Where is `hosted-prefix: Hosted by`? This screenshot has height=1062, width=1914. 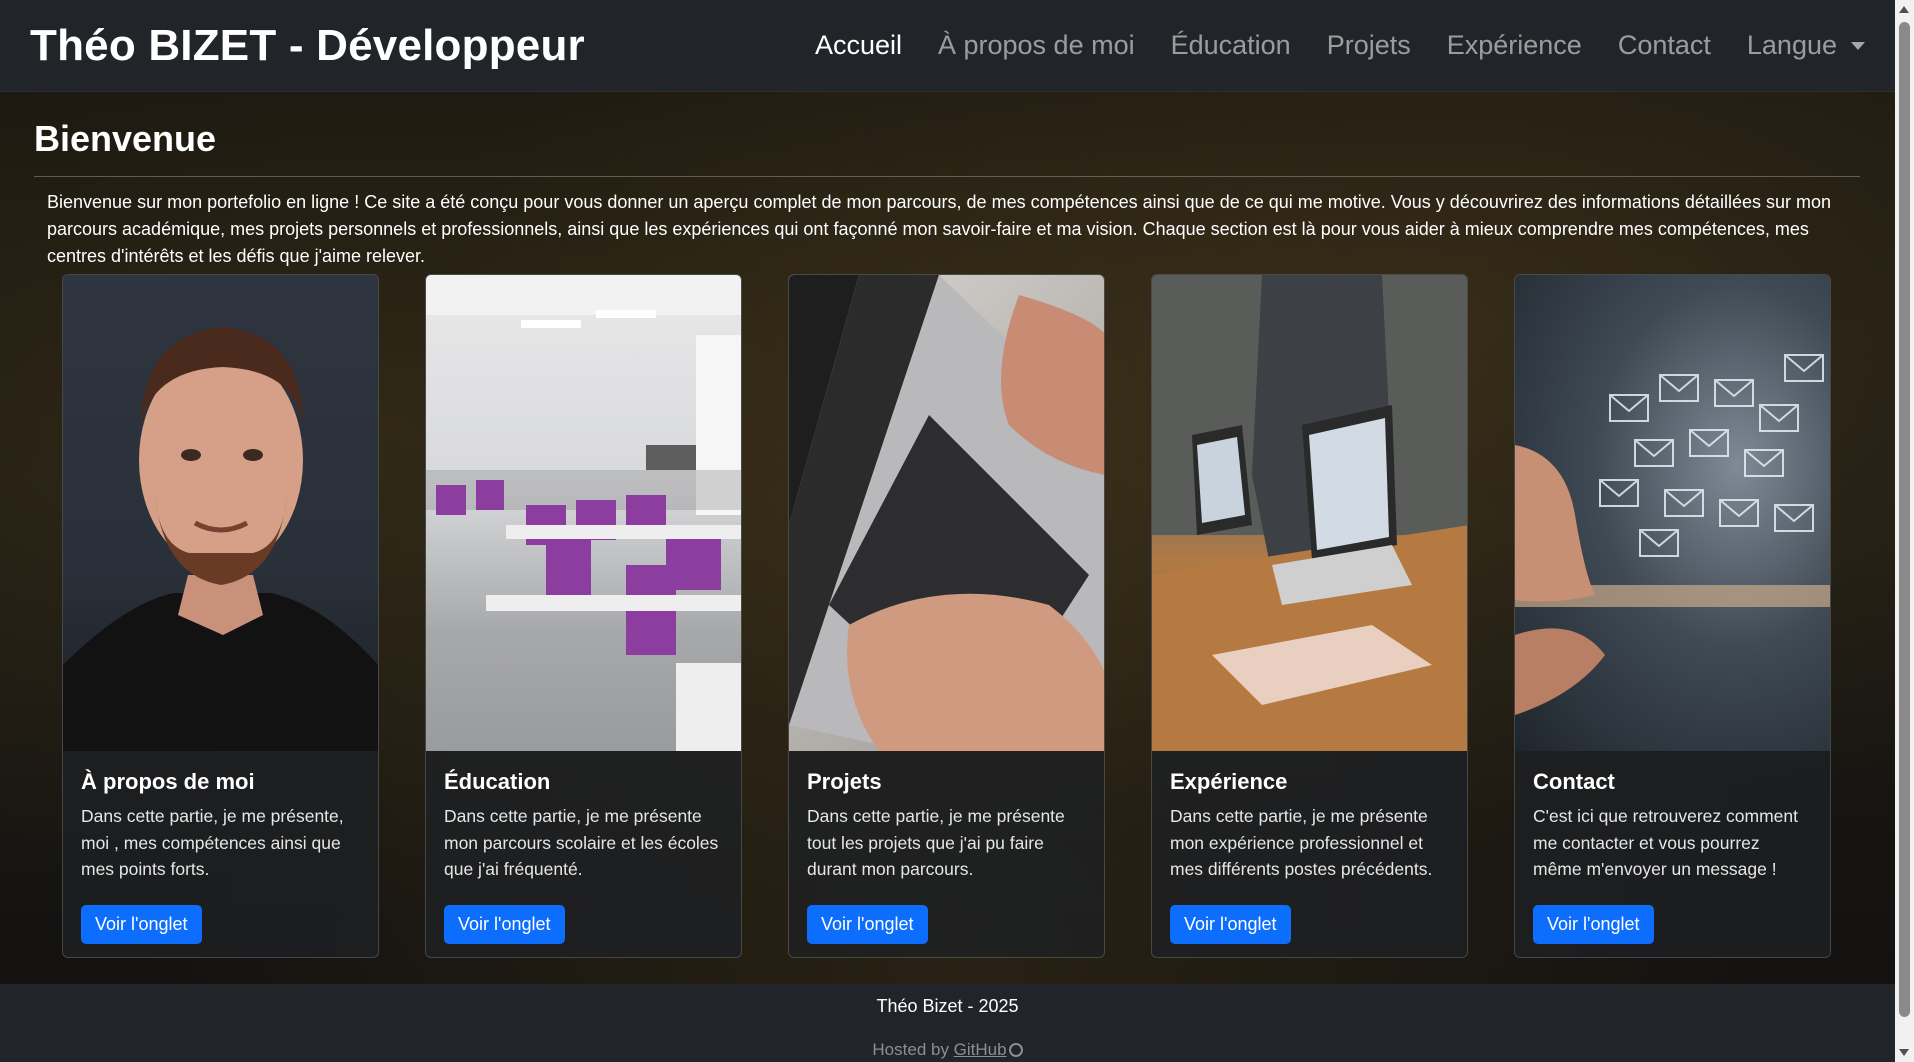
hosted-prefix: Hosted by is located at coordinates (913, 1049).